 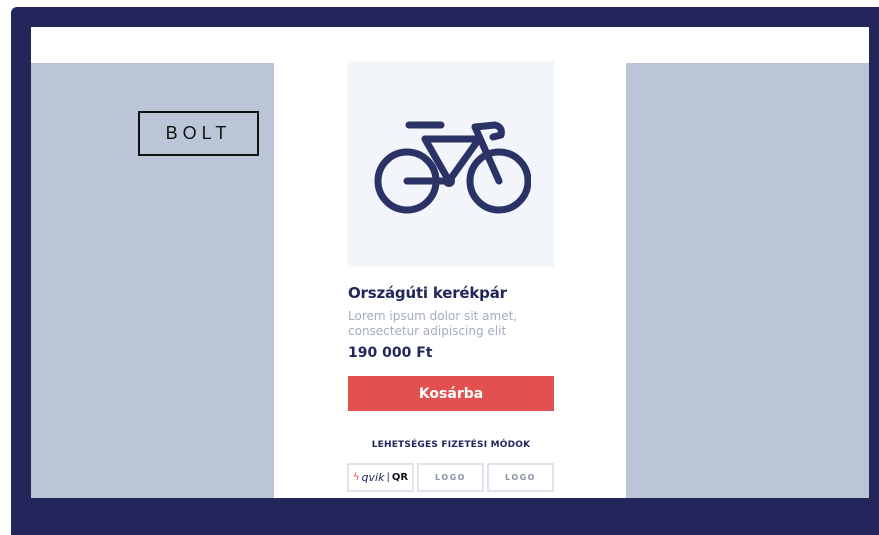 I want to click on payment-methods-title: LEHETSÉGES FIZETÉSI MÓDOK, so click(x=451, y=445).